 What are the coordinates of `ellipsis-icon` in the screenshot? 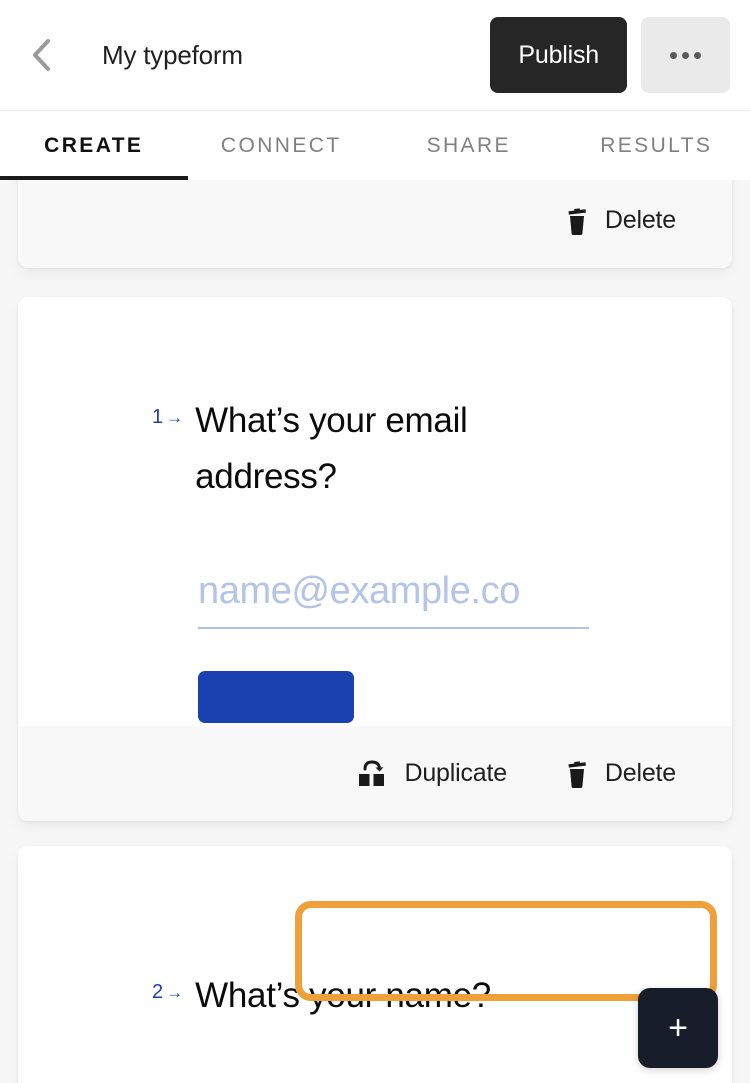 It's located at (685, 55).